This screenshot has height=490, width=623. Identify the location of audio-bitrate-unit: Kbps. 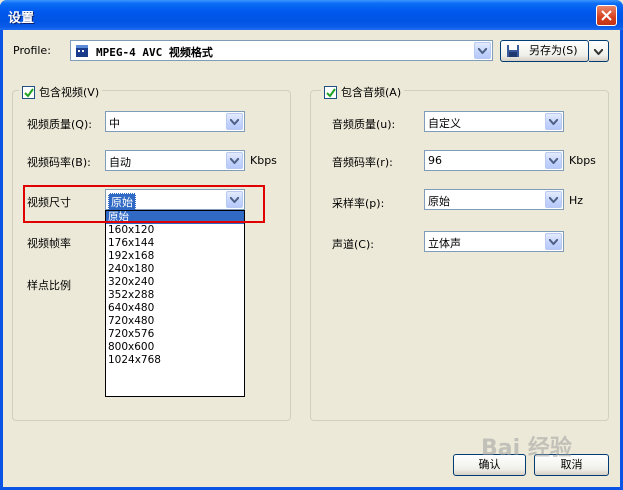
(582, 160).